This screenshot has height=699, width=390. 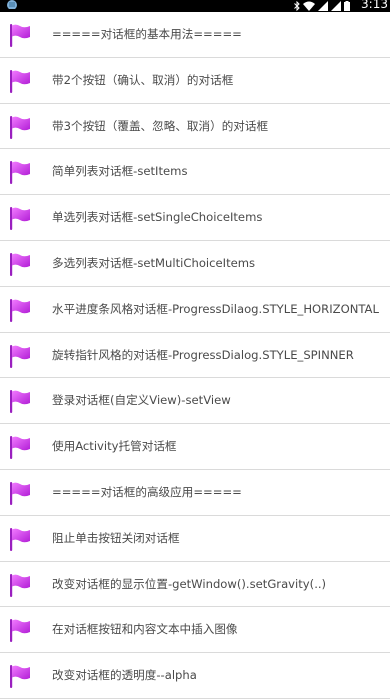 I want to click on list-item-label: 在对话框按钮和内容文本中插入图像, so click(x=145, y=629).